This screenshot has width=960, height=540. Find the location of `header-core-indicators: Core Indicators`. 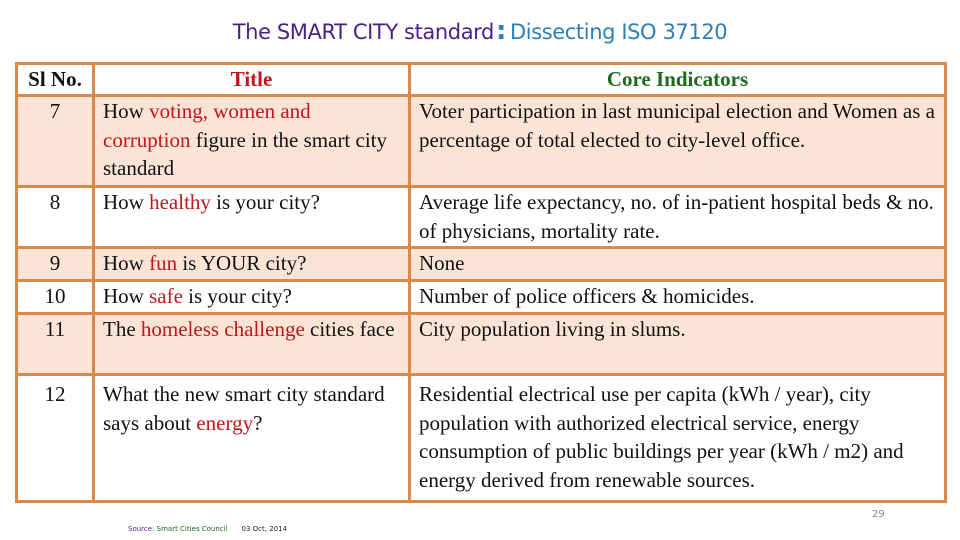

header-core-indicators: Core Indicators is located at coordinates (677, 79).